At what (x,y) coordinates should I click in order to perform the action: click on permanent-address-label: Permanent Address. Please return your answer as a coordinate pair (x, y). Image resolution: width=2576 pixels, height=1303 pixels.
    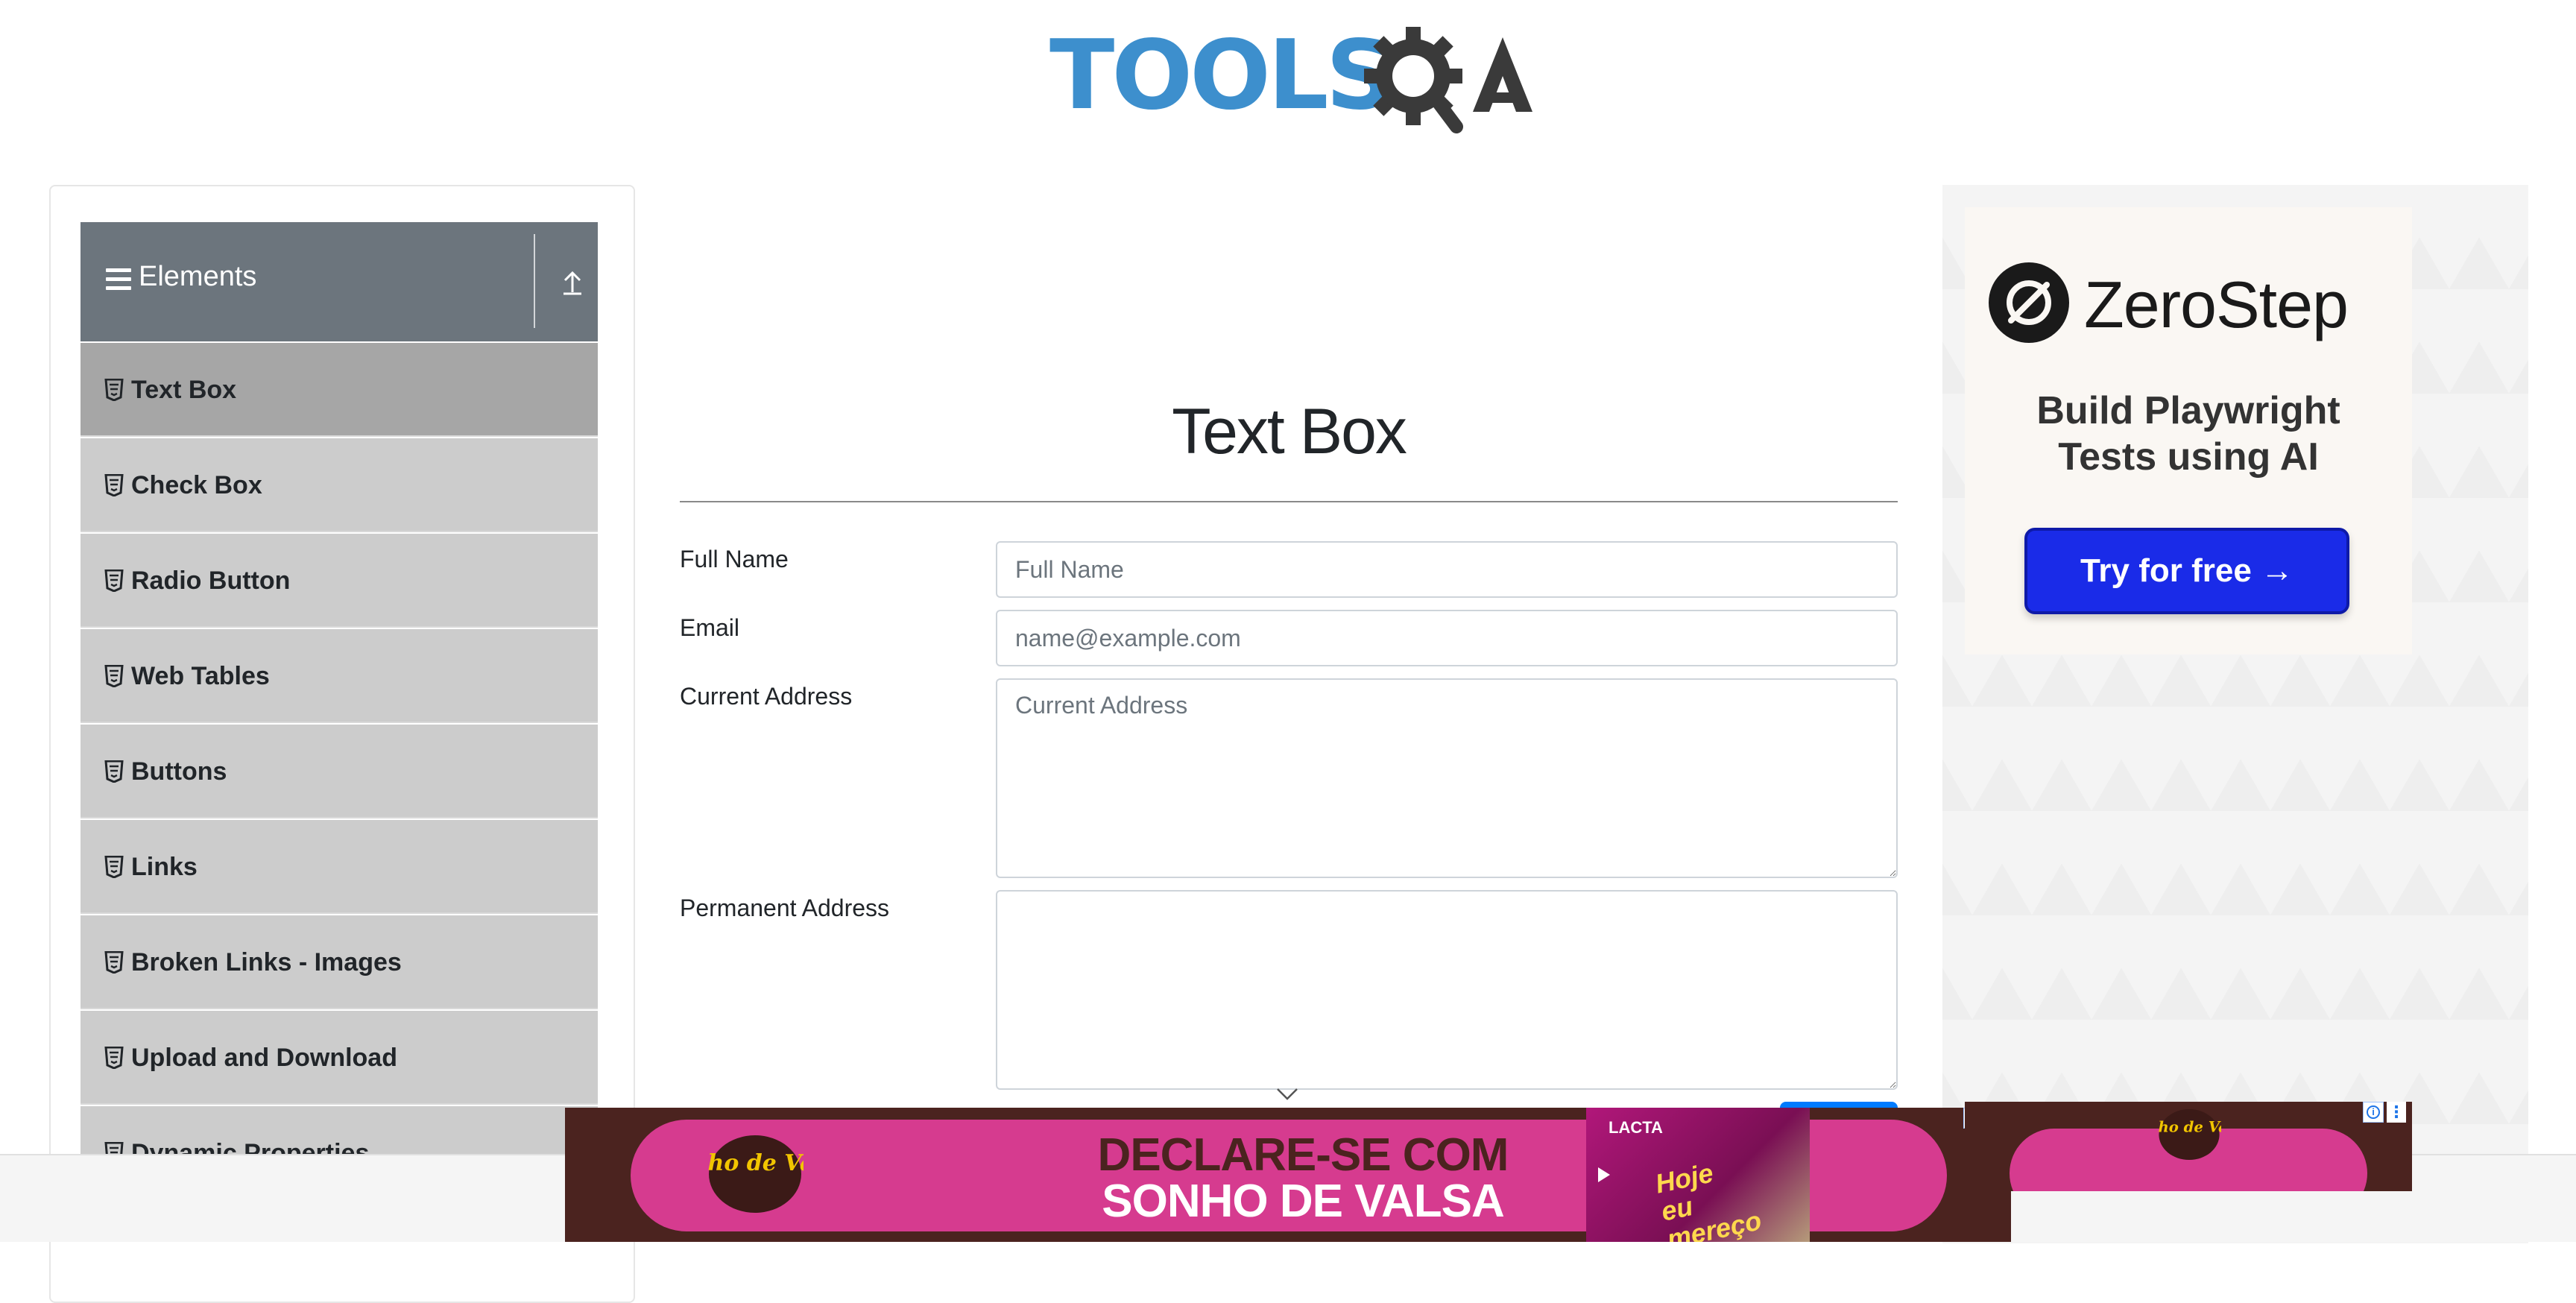
    Looking at the image, I should click on (785, 908).